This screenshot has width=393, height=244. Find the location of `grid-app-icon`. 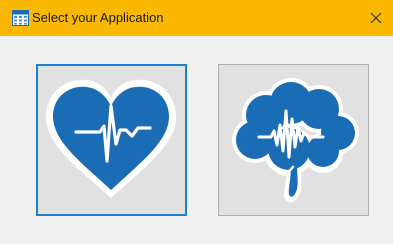

grid-app-icon is located at coordinates (20, 18).